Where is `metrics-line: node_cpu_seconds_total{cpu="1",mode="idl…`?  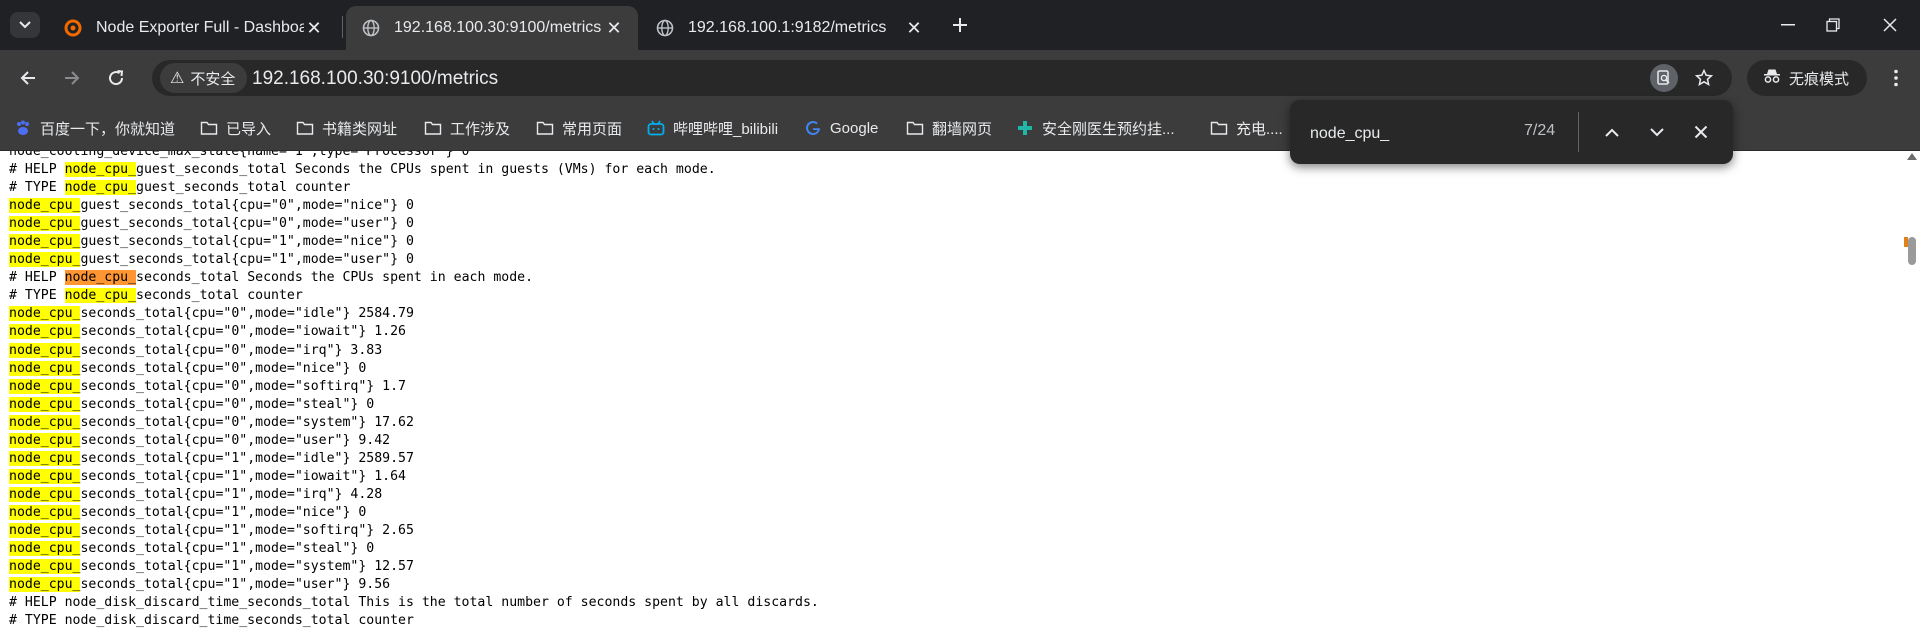 metrics-line: node_cpu_seconds_total{cpu="1",mode="idl… is located at coordinates (211, 458).